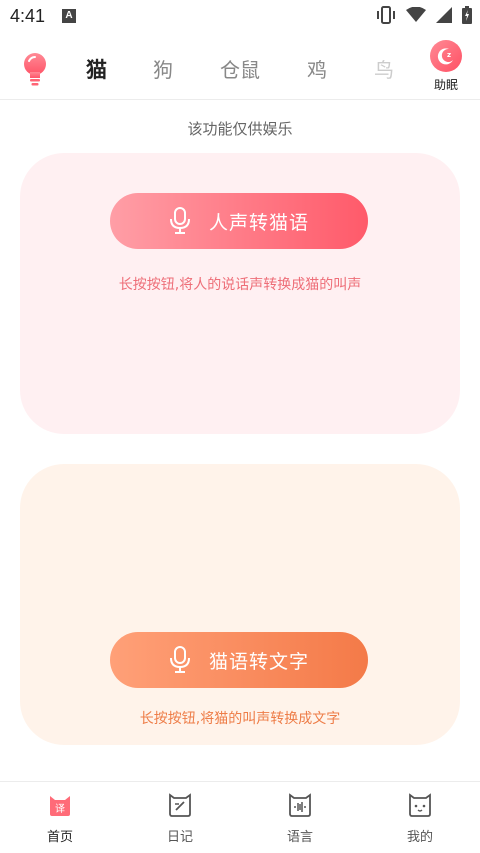  What do you see at coordinates (416, 14) in the screenshot?
I see `wifi-icon` at bounding box center [416, 14].